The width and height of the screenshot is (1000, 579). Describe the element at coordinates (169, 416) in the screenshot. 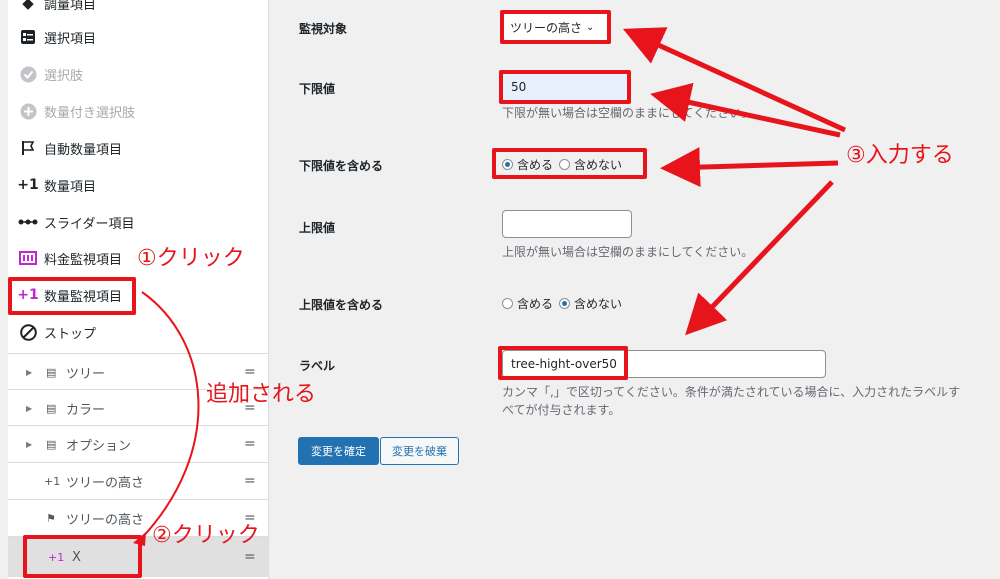

I see `arrow-added-curve` at that location.